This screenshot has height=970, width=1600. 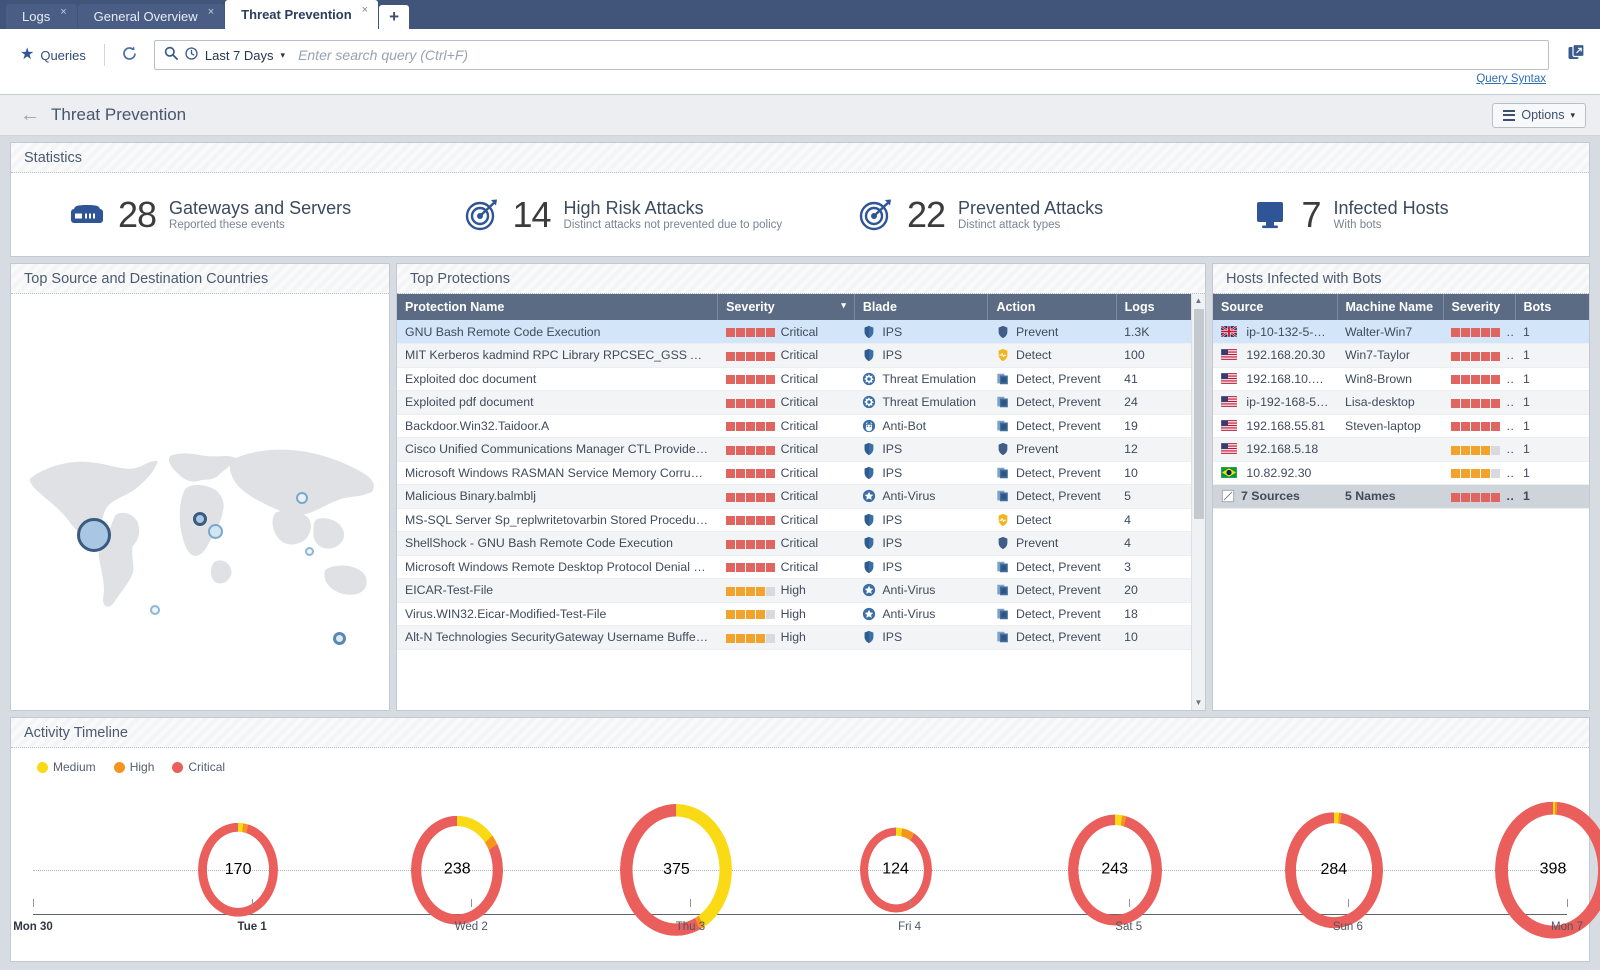 I want to click on timeframe-label: Last 7 Days, so click(x=239, y=55).